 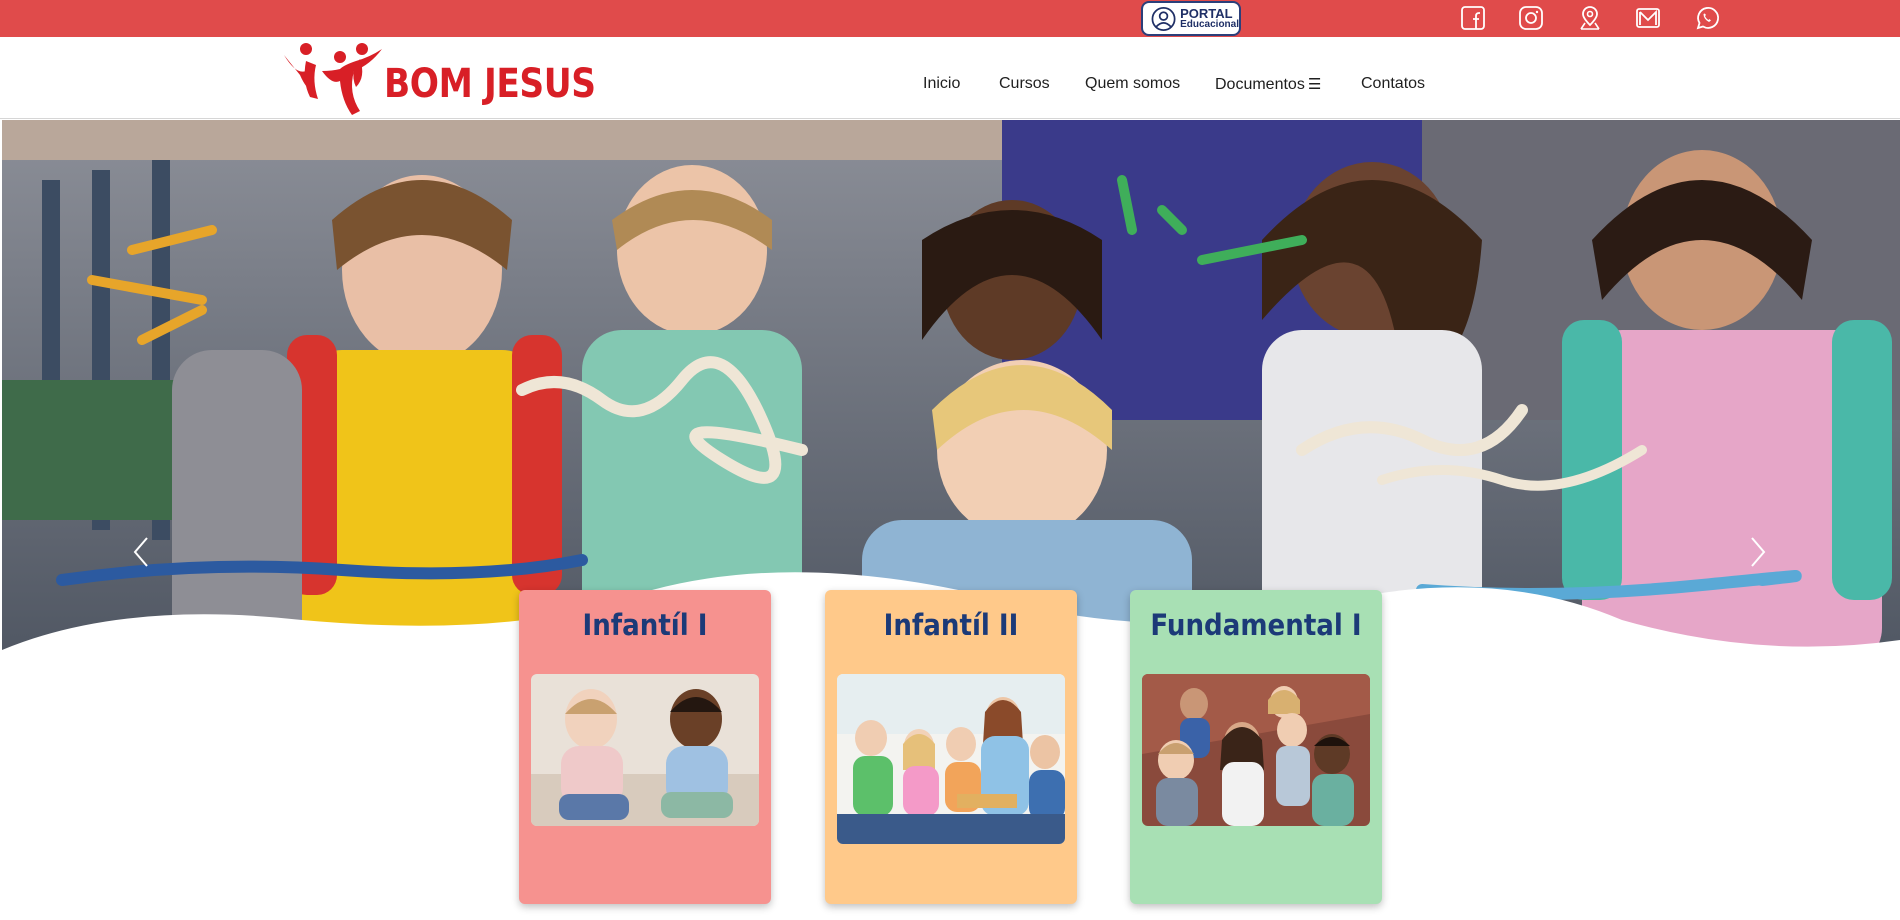 What do you see at coordinates (951, 759) in the screenshot?
I see `teacher-reading-to-kids-photo` at bounding box center [951, 759].